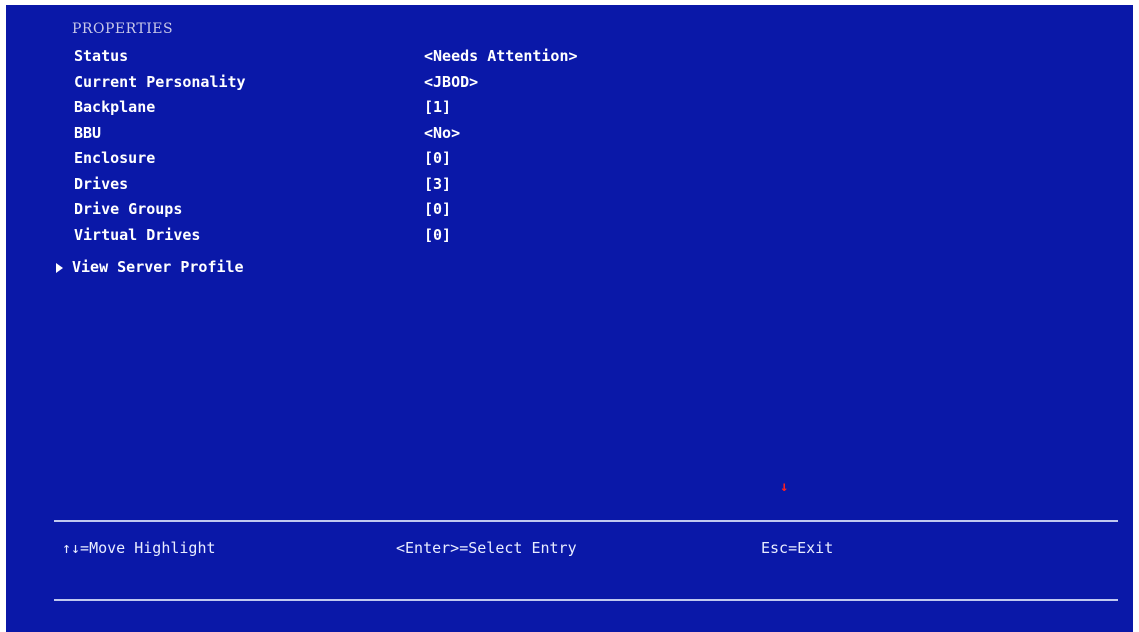  Describe the element at coordinates (88, 132) in the screenshot. I see `property-label: BBU` at that location.